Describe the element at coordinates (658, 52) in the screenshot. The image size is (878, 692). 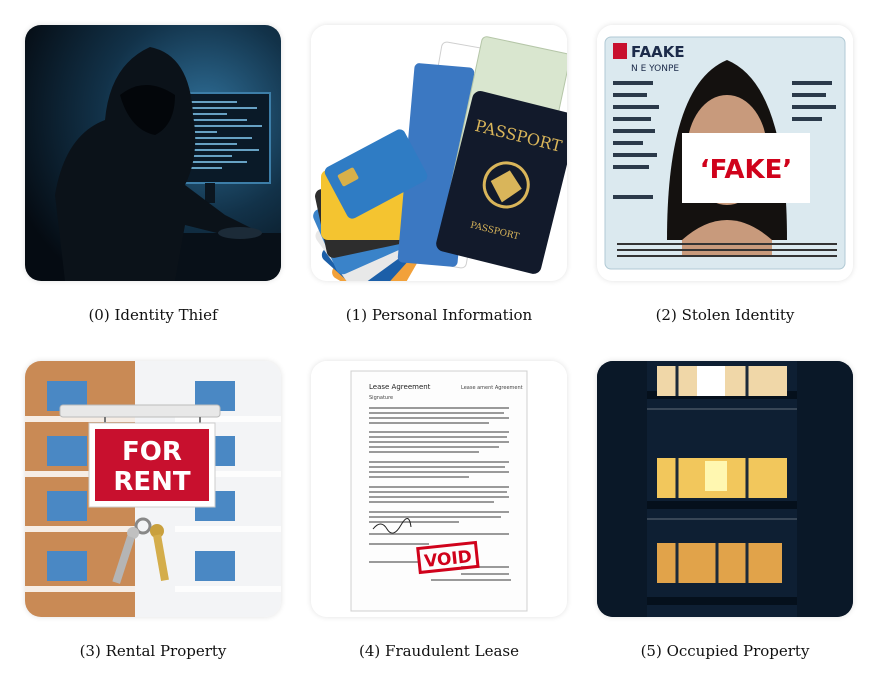
I see `id-card-header: FAAKE` at that location.